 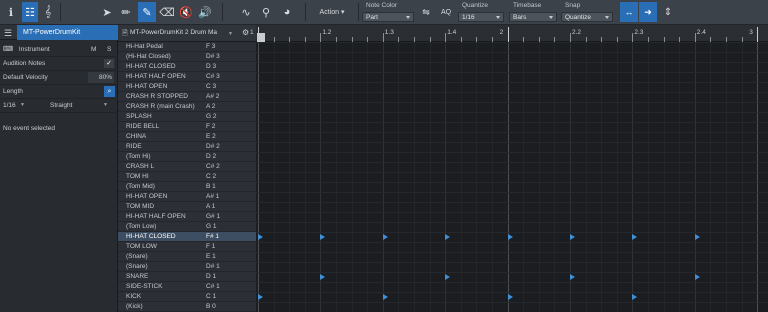 What do you see at coordinates (332, 12) in the screenshot?
I see `action-menu: Action ▾` at bounding box center [332, 12].